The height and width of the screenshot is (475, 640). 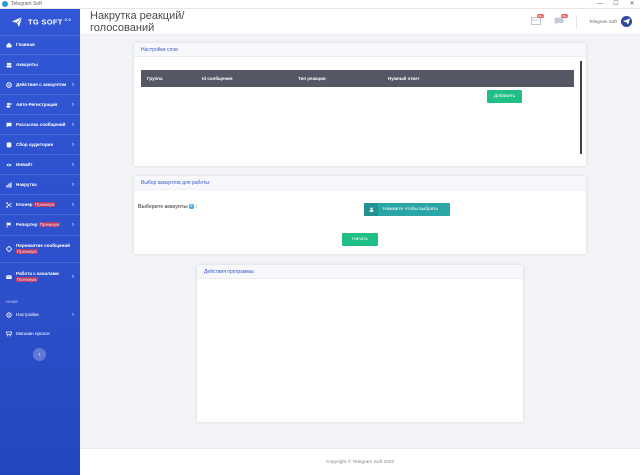 What do you see at coordinates (9, 125) in the screenshot?
I see `chat-icon` at bounding box center [9, 125].